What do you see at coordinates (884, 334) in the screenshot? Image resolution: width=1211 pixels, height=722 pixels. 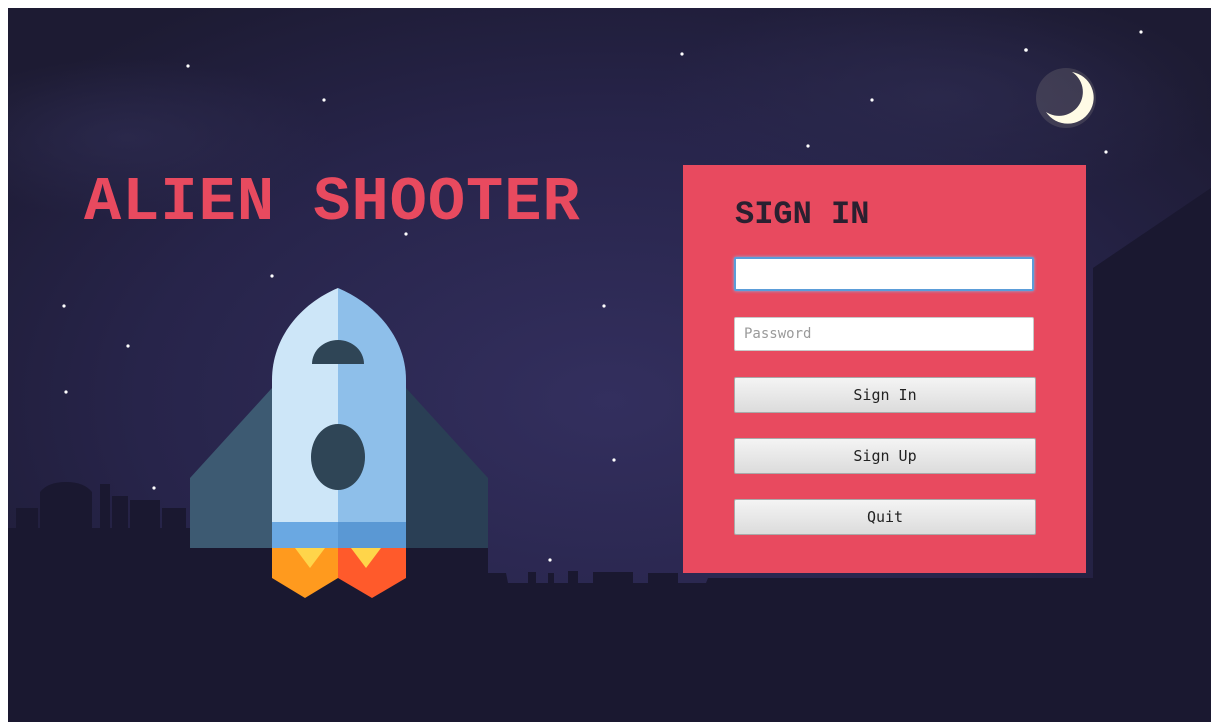 I see `password-field` at bounding box center [884, 334].